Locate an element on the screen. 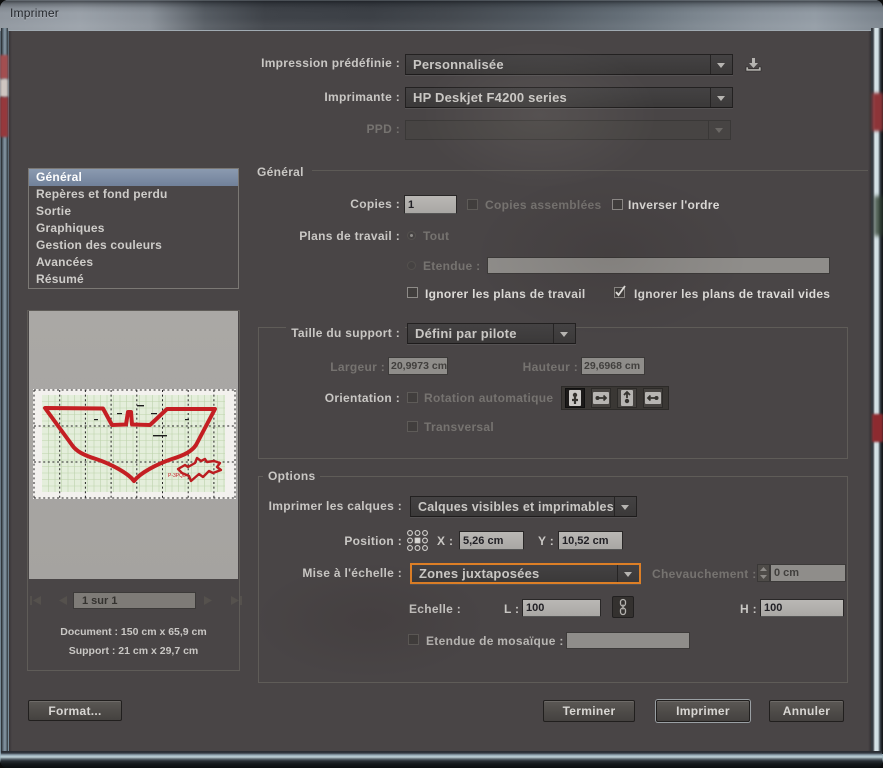  svg-text: P-3PQ8 is located at coordinates (177, 476).